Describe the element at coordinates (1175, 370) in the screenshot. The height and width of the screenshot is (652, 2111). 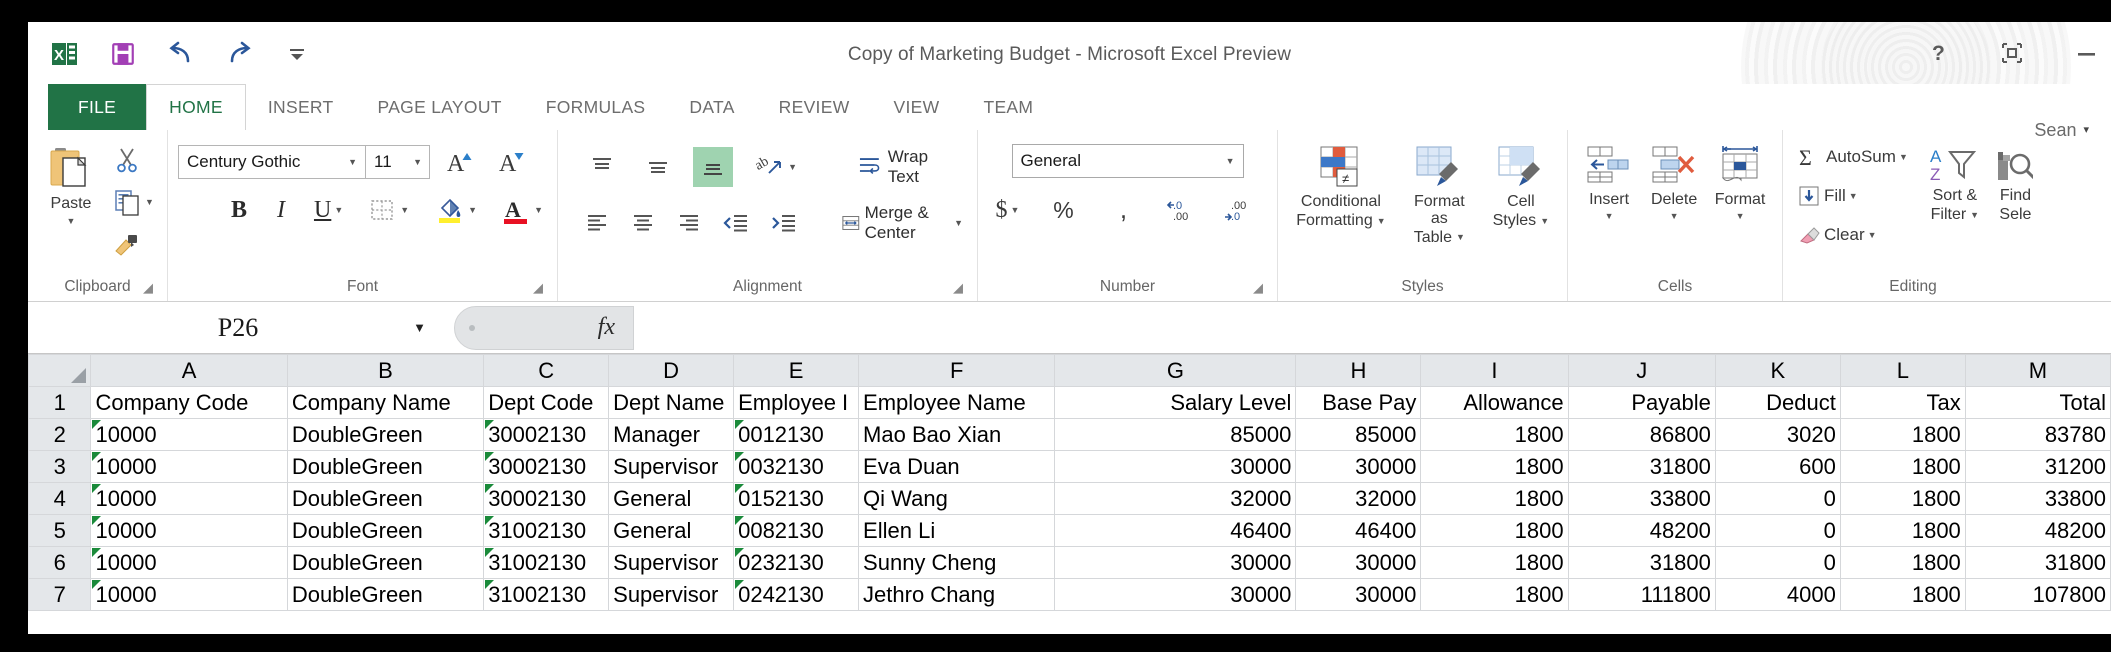
I see `column-header-g: G` at that location.